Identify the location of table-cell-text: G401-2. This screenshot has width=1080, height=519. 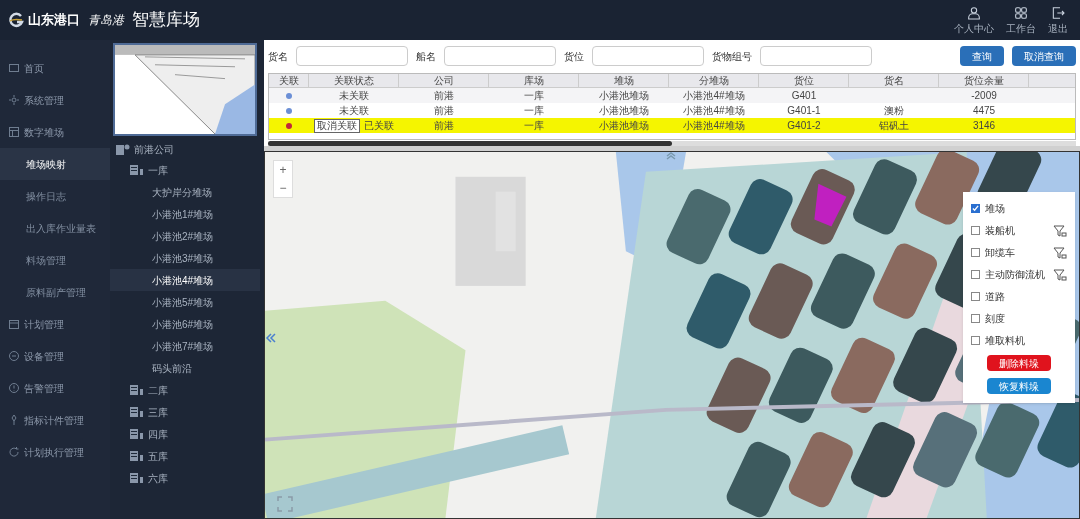
(804, 126).